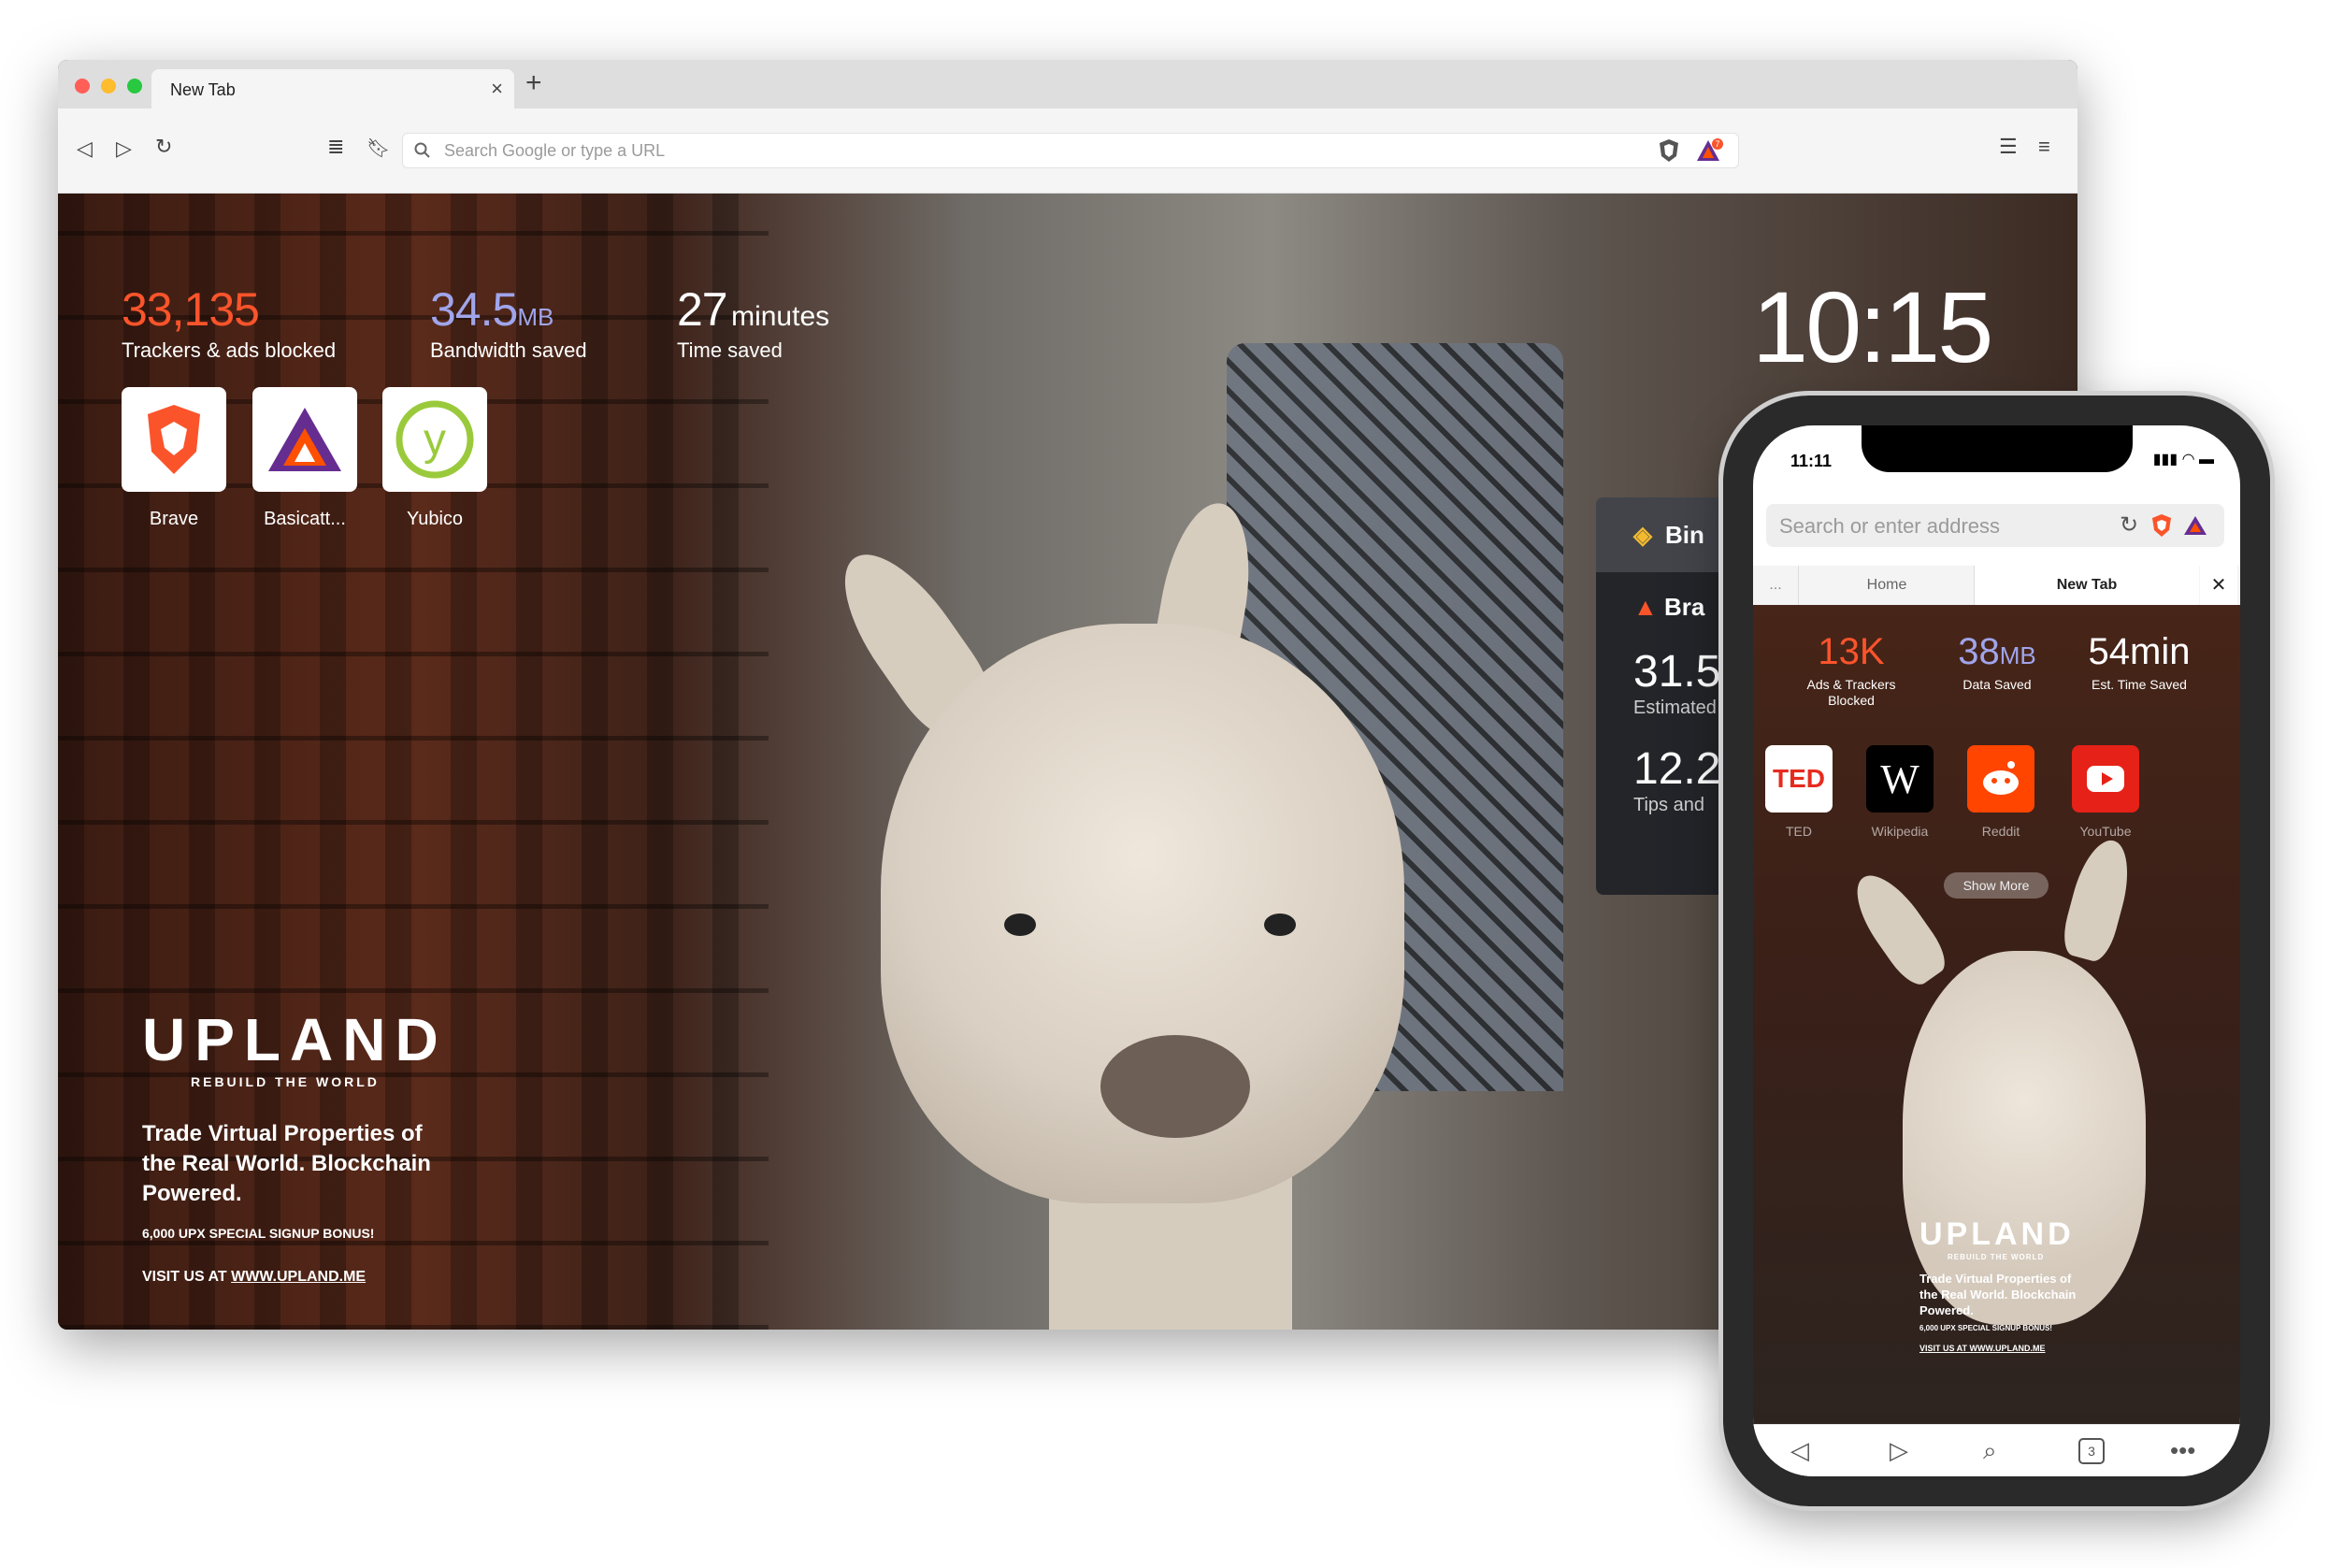  I want to click on reader-view-icon: ≣, so click(335, 147).